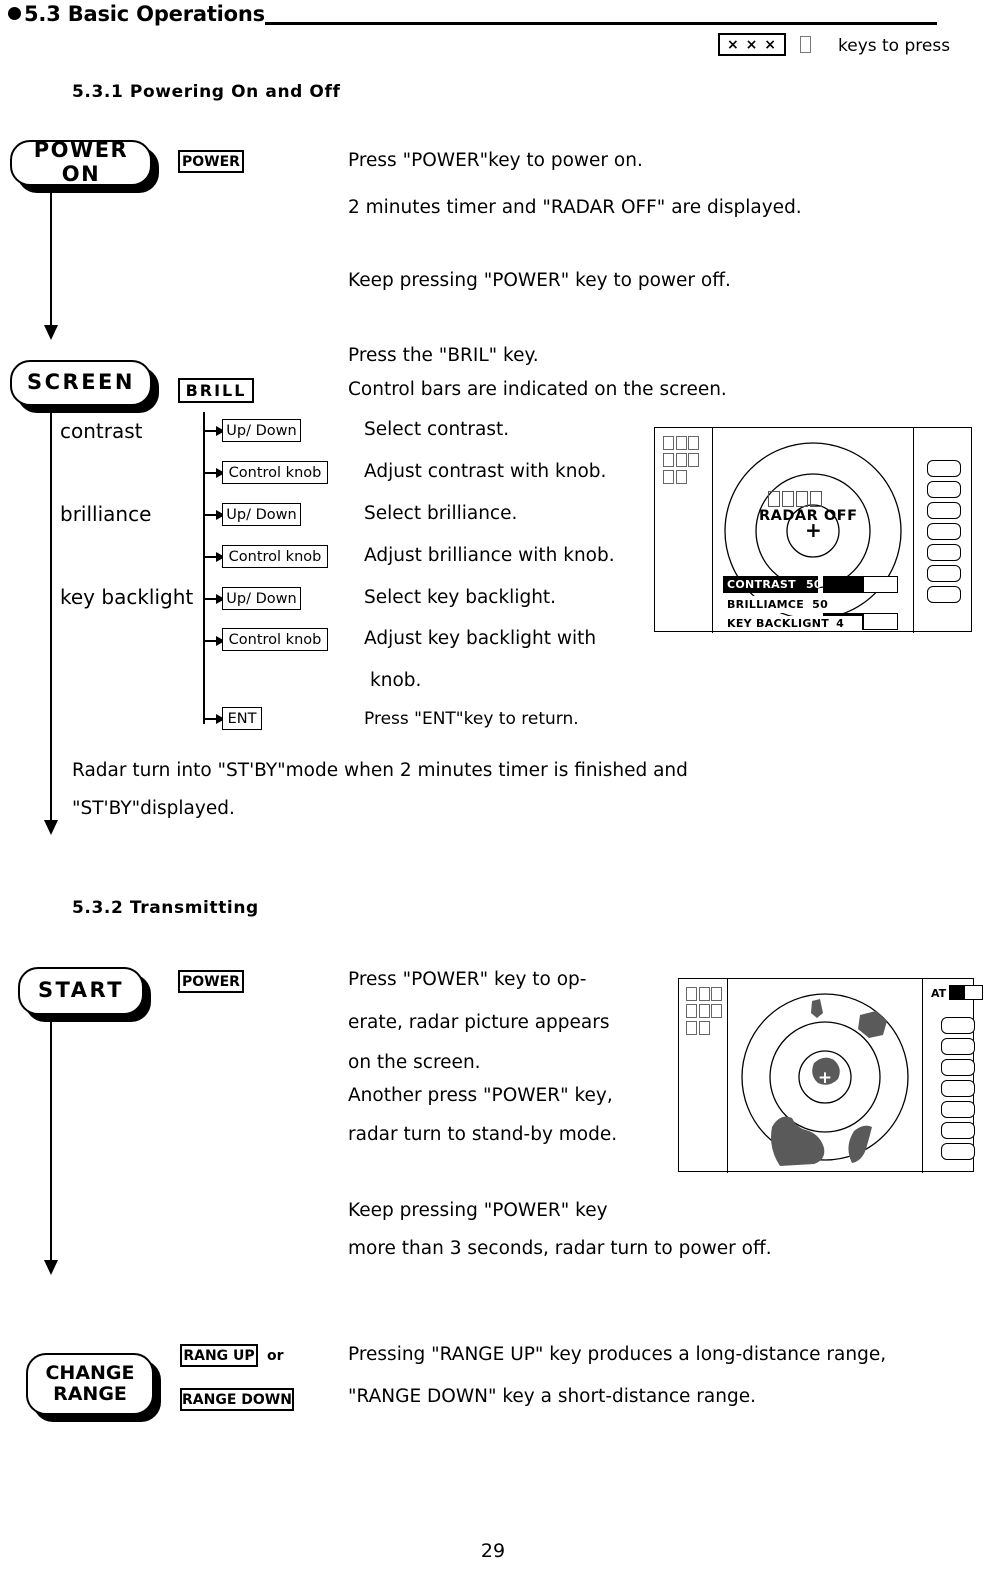 The width and height of the screenshot is (986, 1586). What do you see at coordinates (479, 1022) in the screenshot?
I see `text-tx-2: erate, radar picture appears` at bounding box center [479, 1022].